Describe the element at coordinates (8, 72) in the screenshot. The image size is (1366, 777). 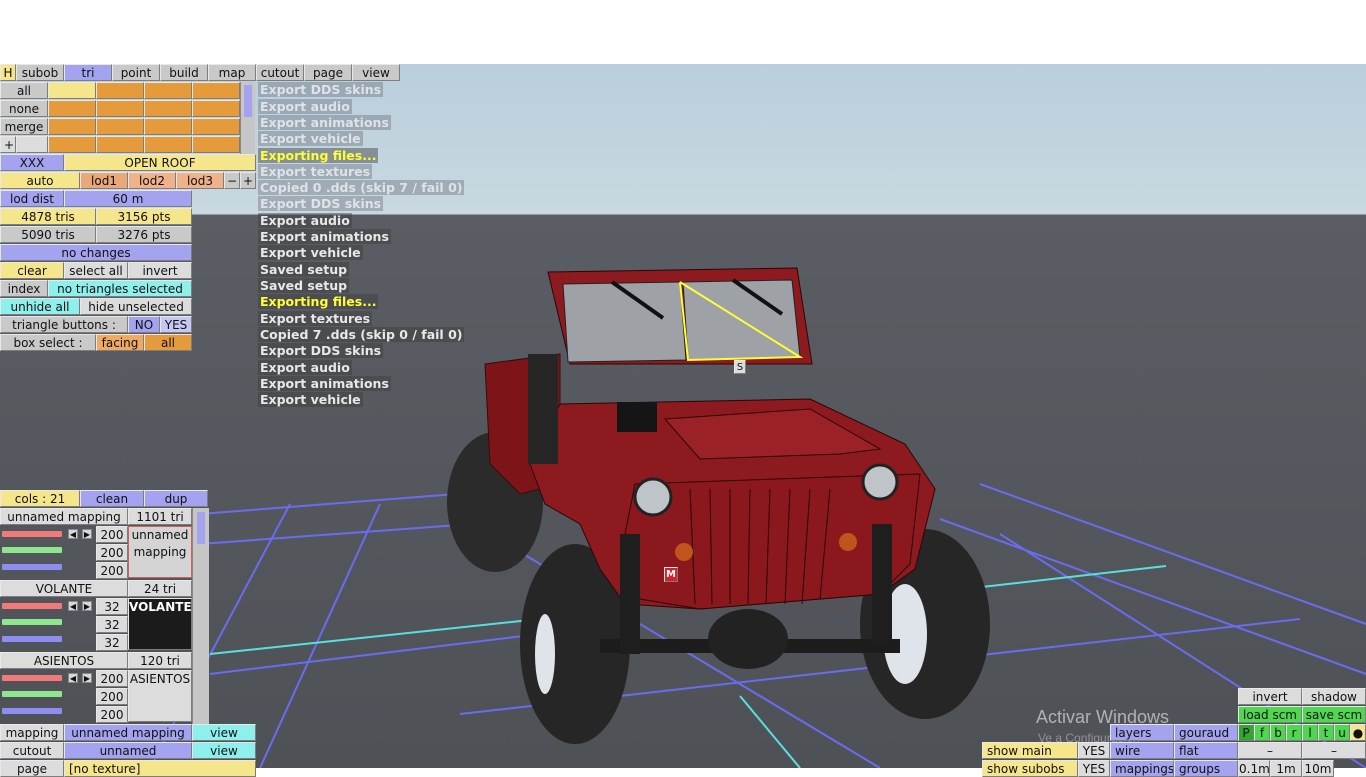
I see `menu-h: H` at that location.